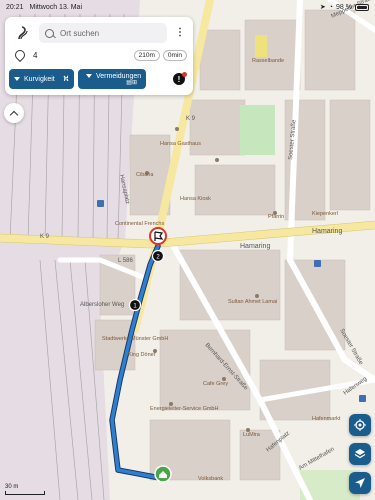  Describe the element at coordinates (103, 33) in the screenshot. I see `search-input: Ort suchen` at that location.